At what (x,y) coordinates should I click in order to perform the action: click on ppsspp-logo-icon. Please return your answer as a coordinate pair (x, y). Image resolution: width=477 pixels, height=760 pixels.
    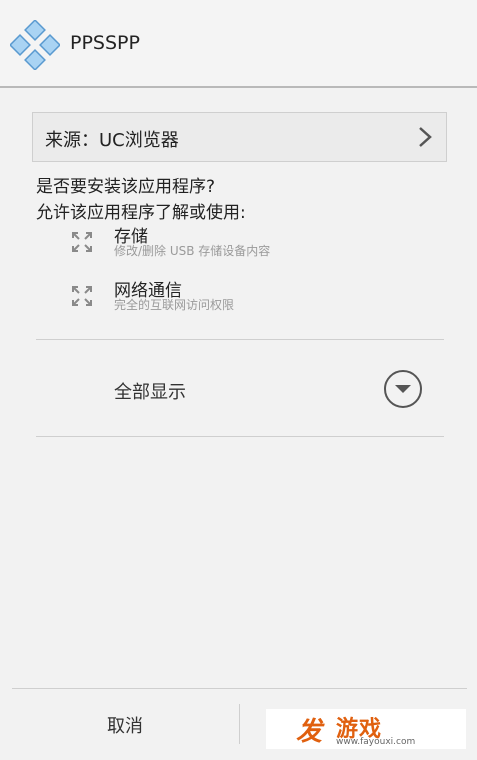
    Looking at the image, I should click on (35, 45).